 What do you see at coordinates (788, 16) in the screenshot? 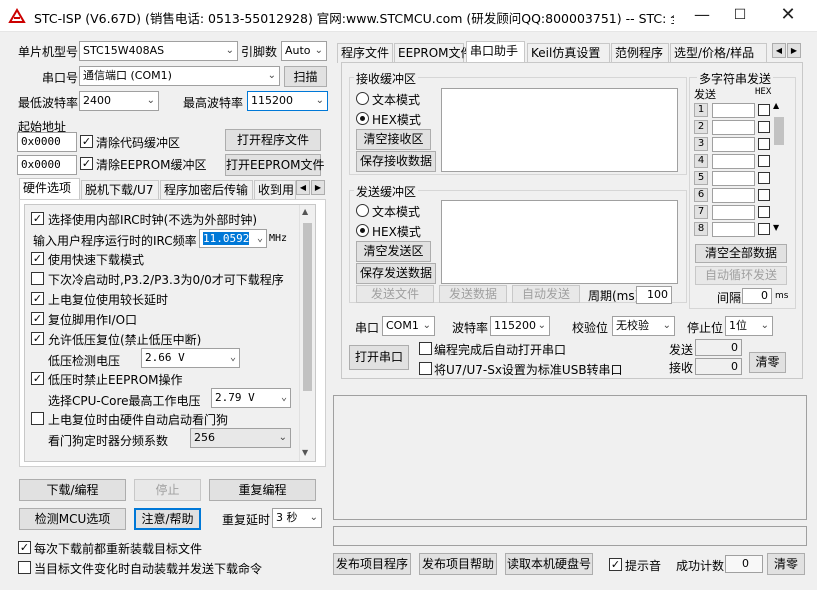
I see `close-button: ✕` at bounding box center [788, 16].